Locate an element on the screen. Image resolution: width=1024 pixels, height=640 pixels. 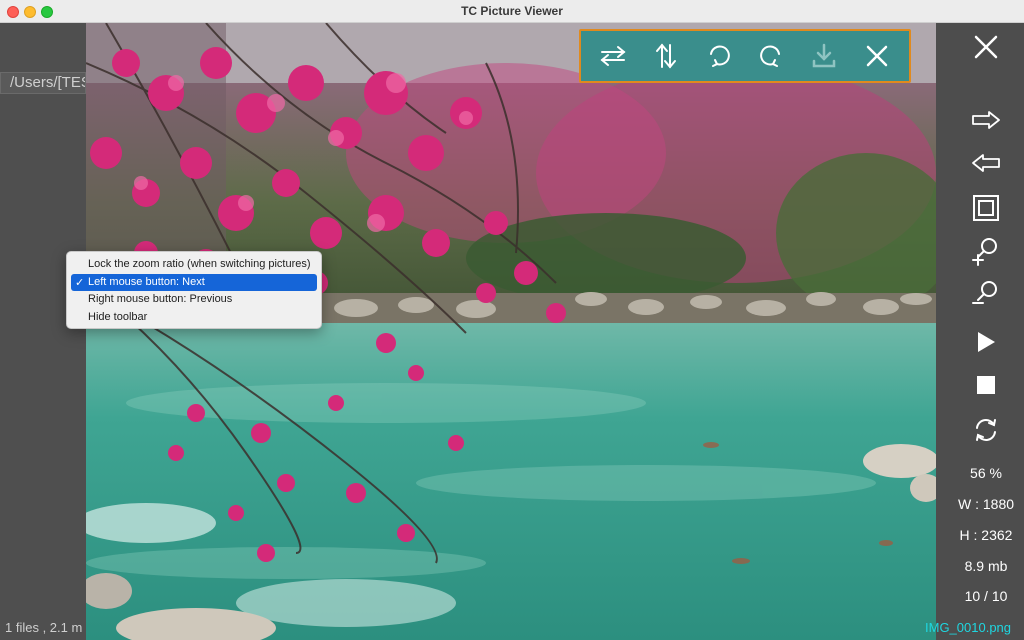
stop-slideshow-button is located at coordinates (986, 385).